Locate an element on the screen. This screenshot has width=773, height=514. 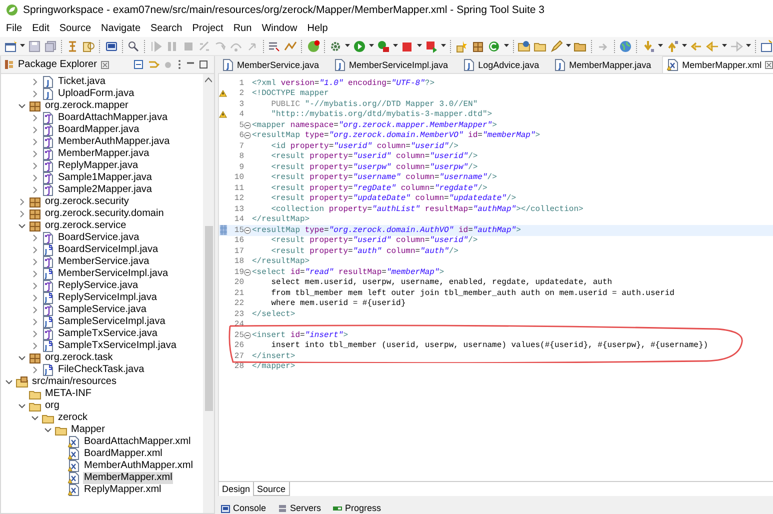
scrollbar is located at coordinates (208, 293).